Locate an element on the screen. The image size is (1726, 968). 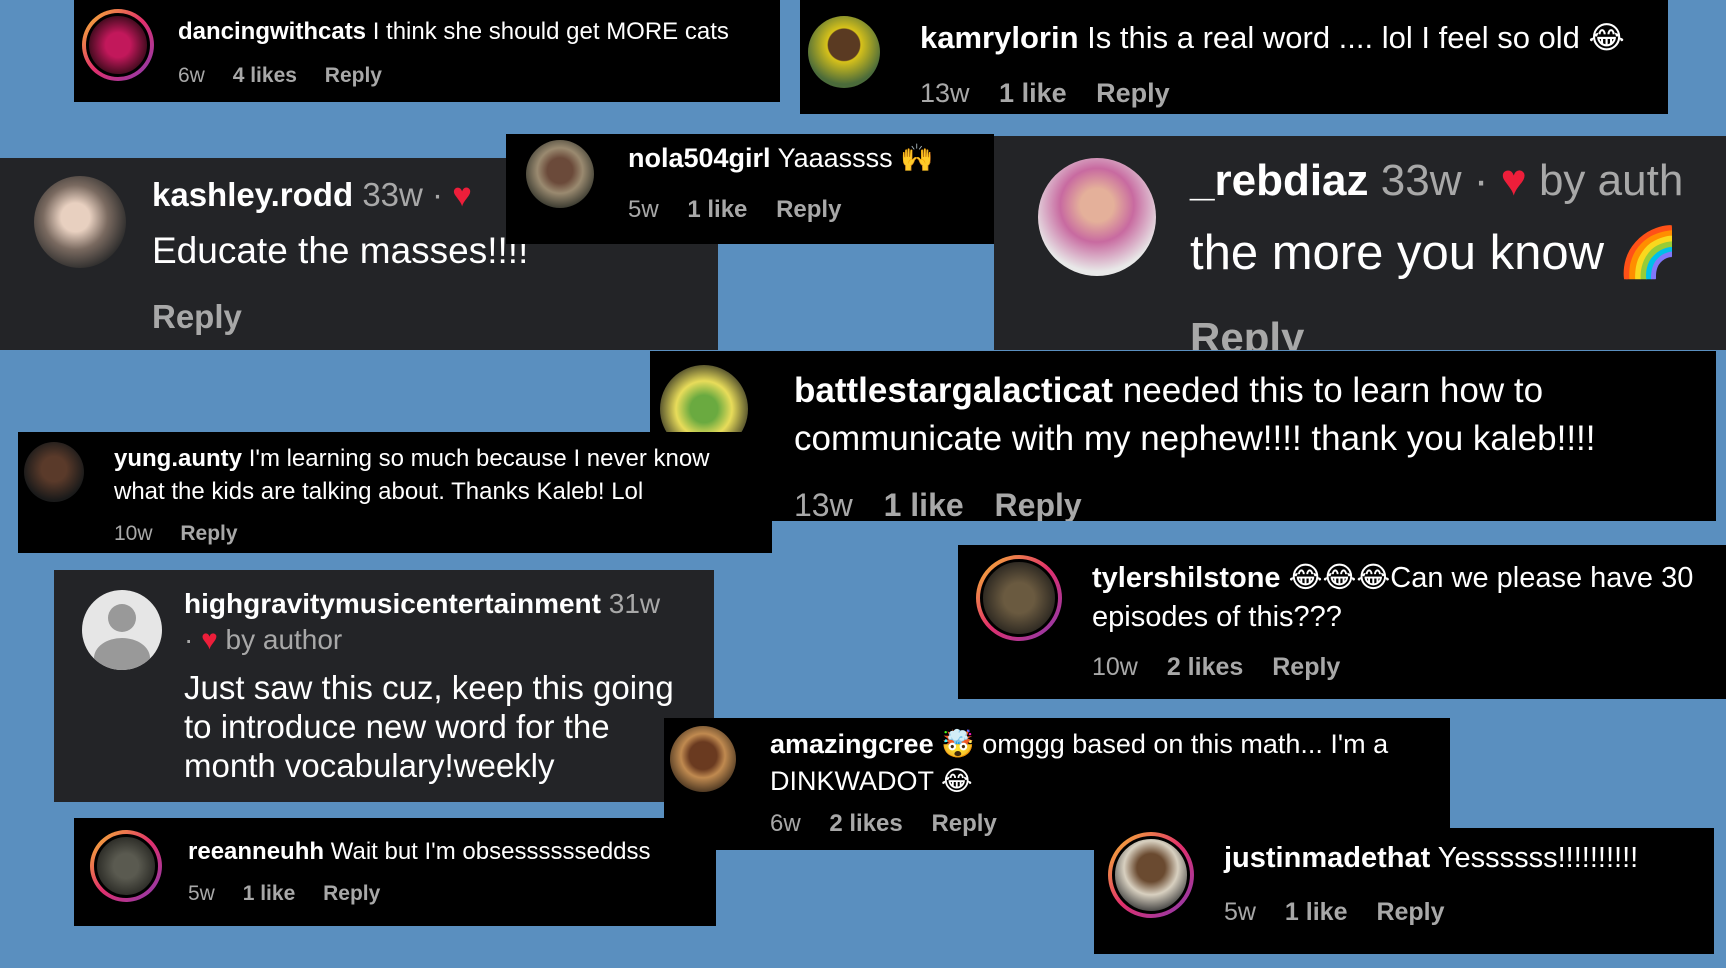
comment-text: Yessssss!!!!!!!!!! is located at coordinates (1538, 858).